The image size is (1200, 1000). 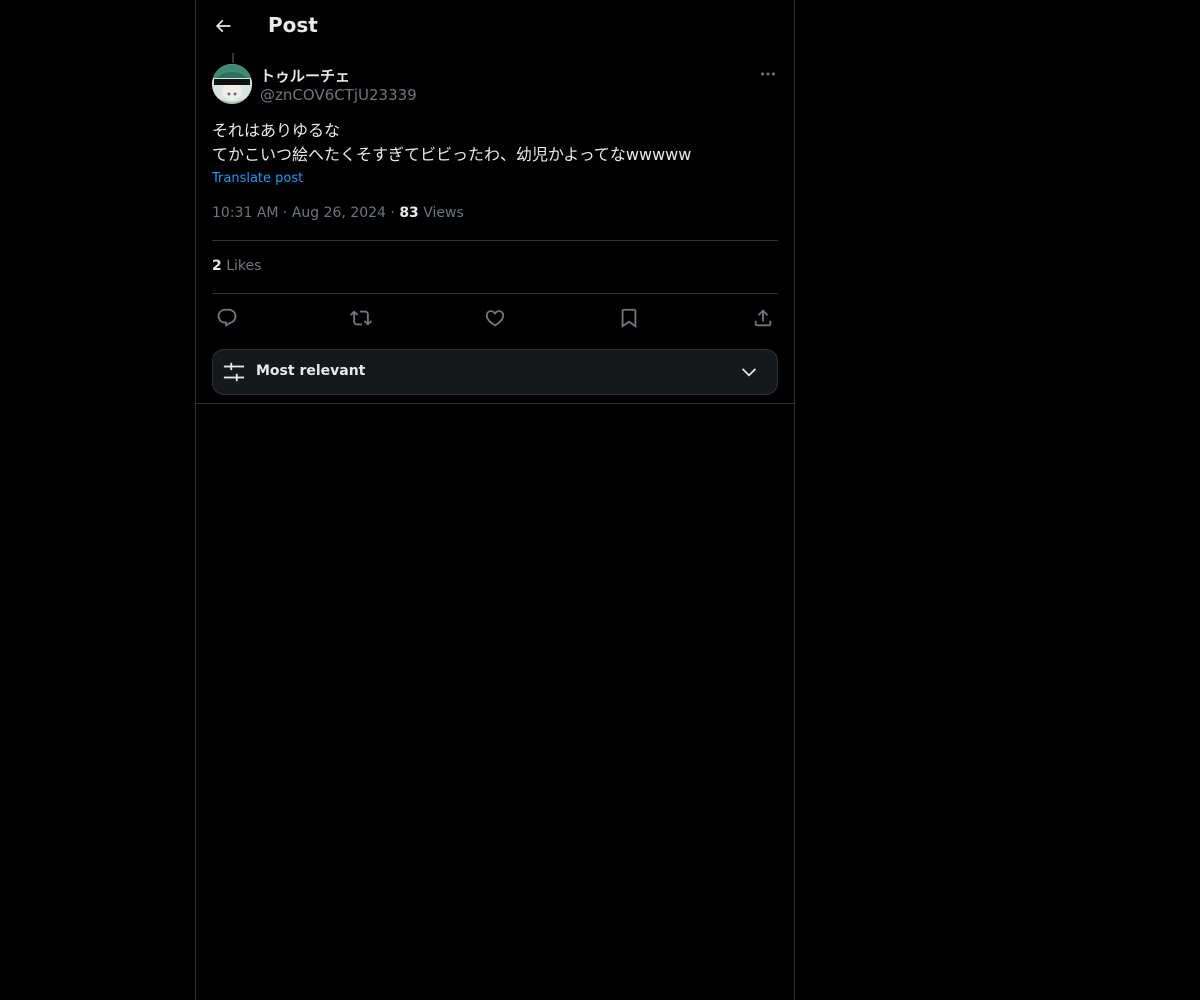 I want to click on author-handle: @znCOV6CTjU23339, so click(x=338, y=95).